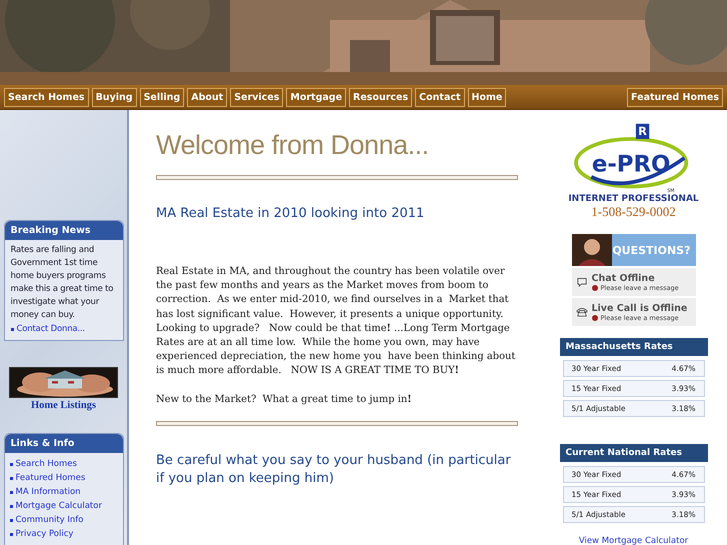  I want to click on paragraph: Real Estate in MA, and throughout the country has been volatile over the past few months and years as the Market moves from boom to correction. As we enter mid-2010, we find ourselves in a Market that has lost significant value. However, it presents a unique opportunity. Looking to upgrade? Now could be that time! ...Long Term Mortgage Rates are at an all time low. While the home you own, may have experienced depreciation, the new home you have been thinking about is much more affordable. NOW IS A GREAT TIME TO BUY!, so click(336, 321).